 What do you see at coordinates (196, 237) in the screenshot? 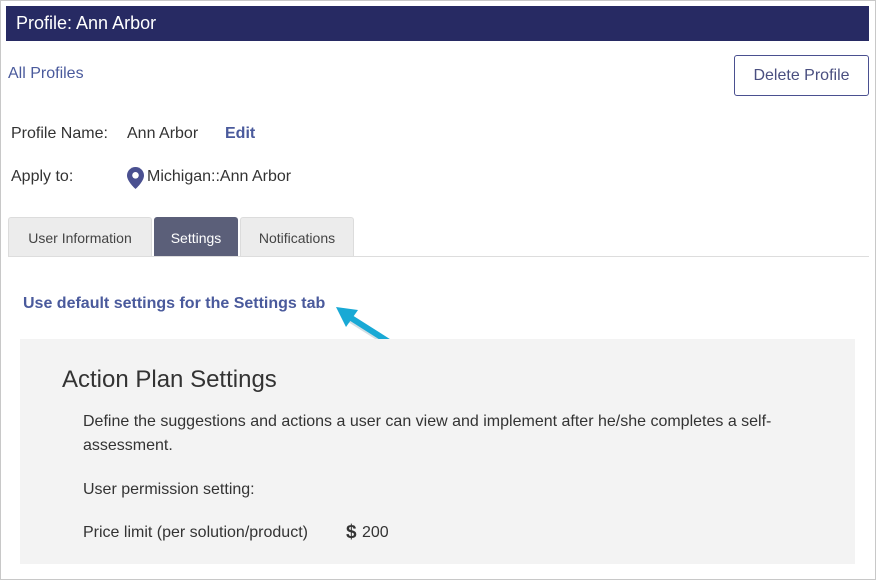
I see `tab-settings: Settings` at bounding box center [196, 237].